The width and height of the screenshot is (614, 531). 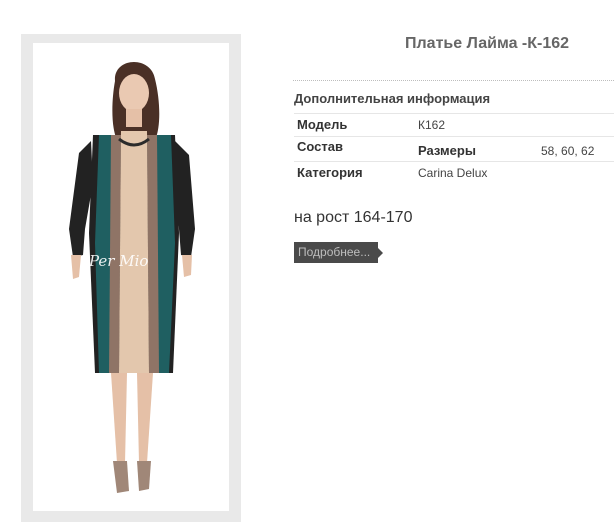 I want to click on model-left-shoe, so click(x=121, y=477).